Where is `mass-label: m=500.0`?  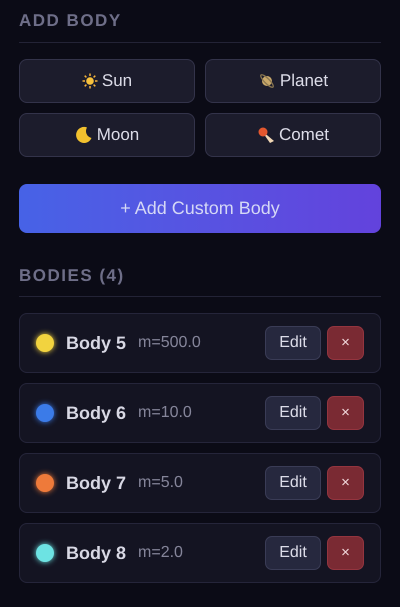
mass-label: m=500.0 is located at coordinates (169, 343).